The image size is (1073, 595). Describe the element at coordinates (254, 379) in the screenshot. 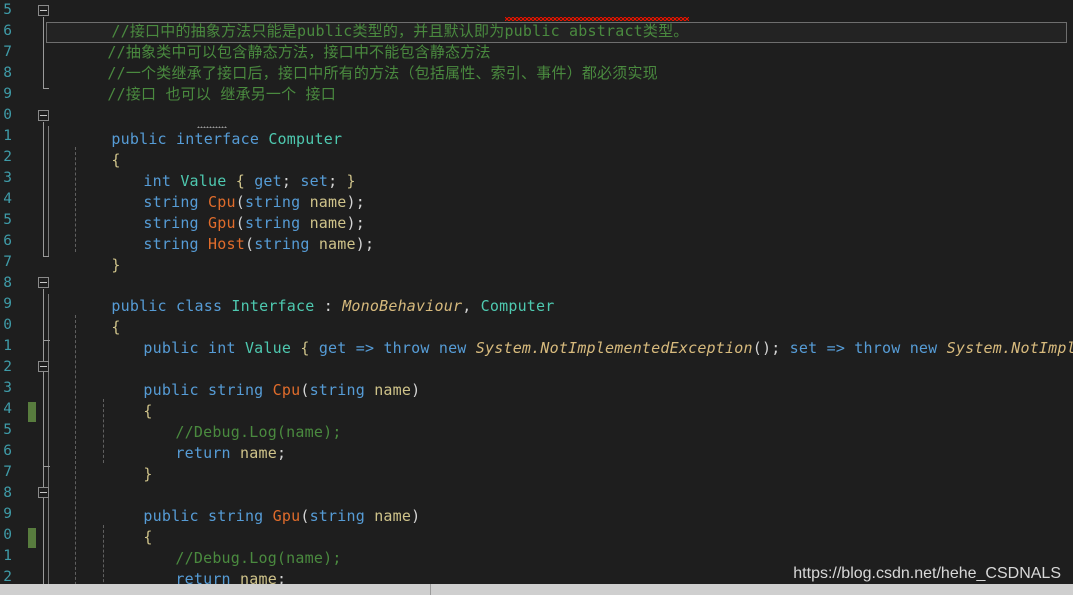

I see `code-line-method-cpu-impl: public string Cpu(string name)` at that location.